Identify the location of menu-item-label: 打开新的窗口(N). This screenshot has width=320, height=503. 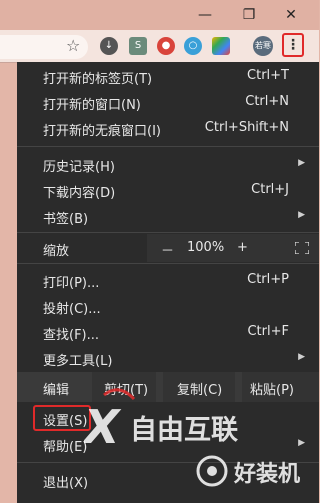
(92, 105).